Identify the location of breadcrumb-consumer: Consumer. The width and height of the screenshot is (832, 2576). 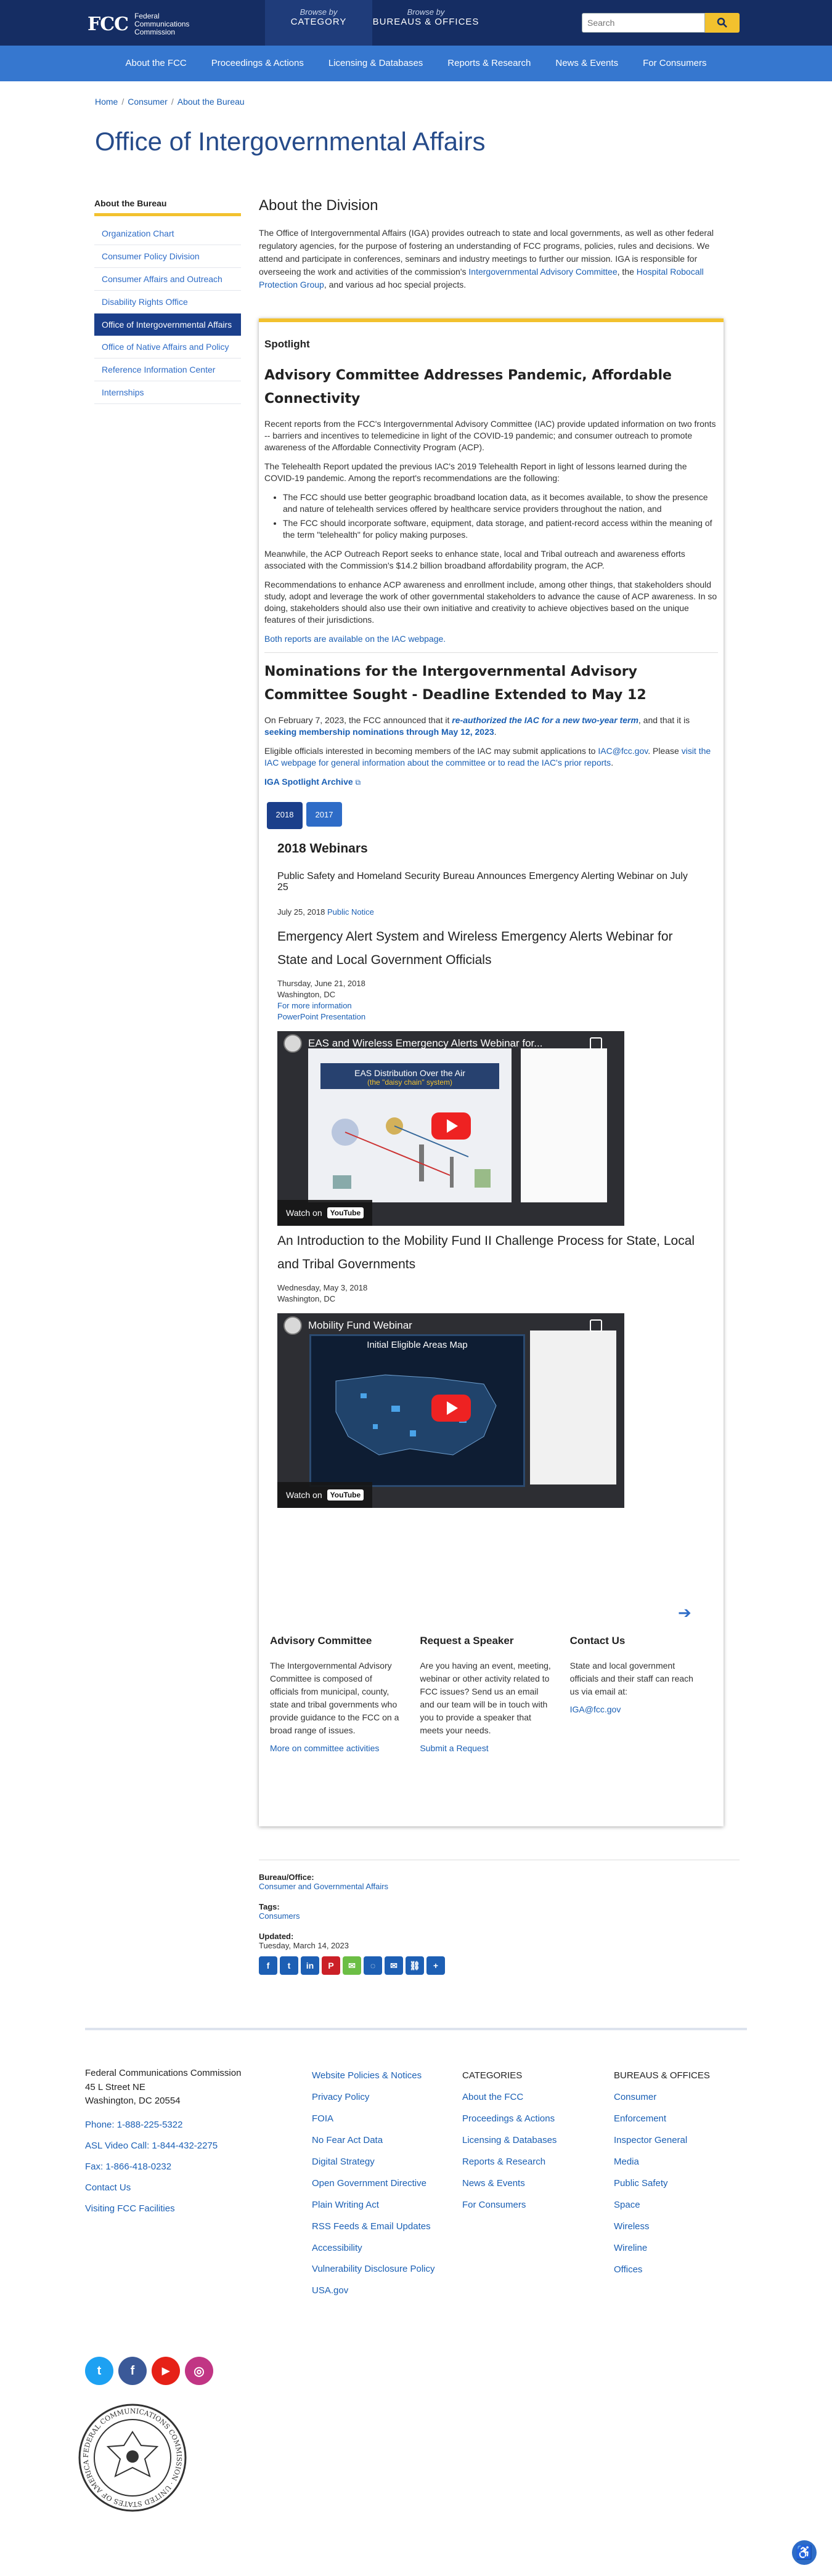
(148, 102).